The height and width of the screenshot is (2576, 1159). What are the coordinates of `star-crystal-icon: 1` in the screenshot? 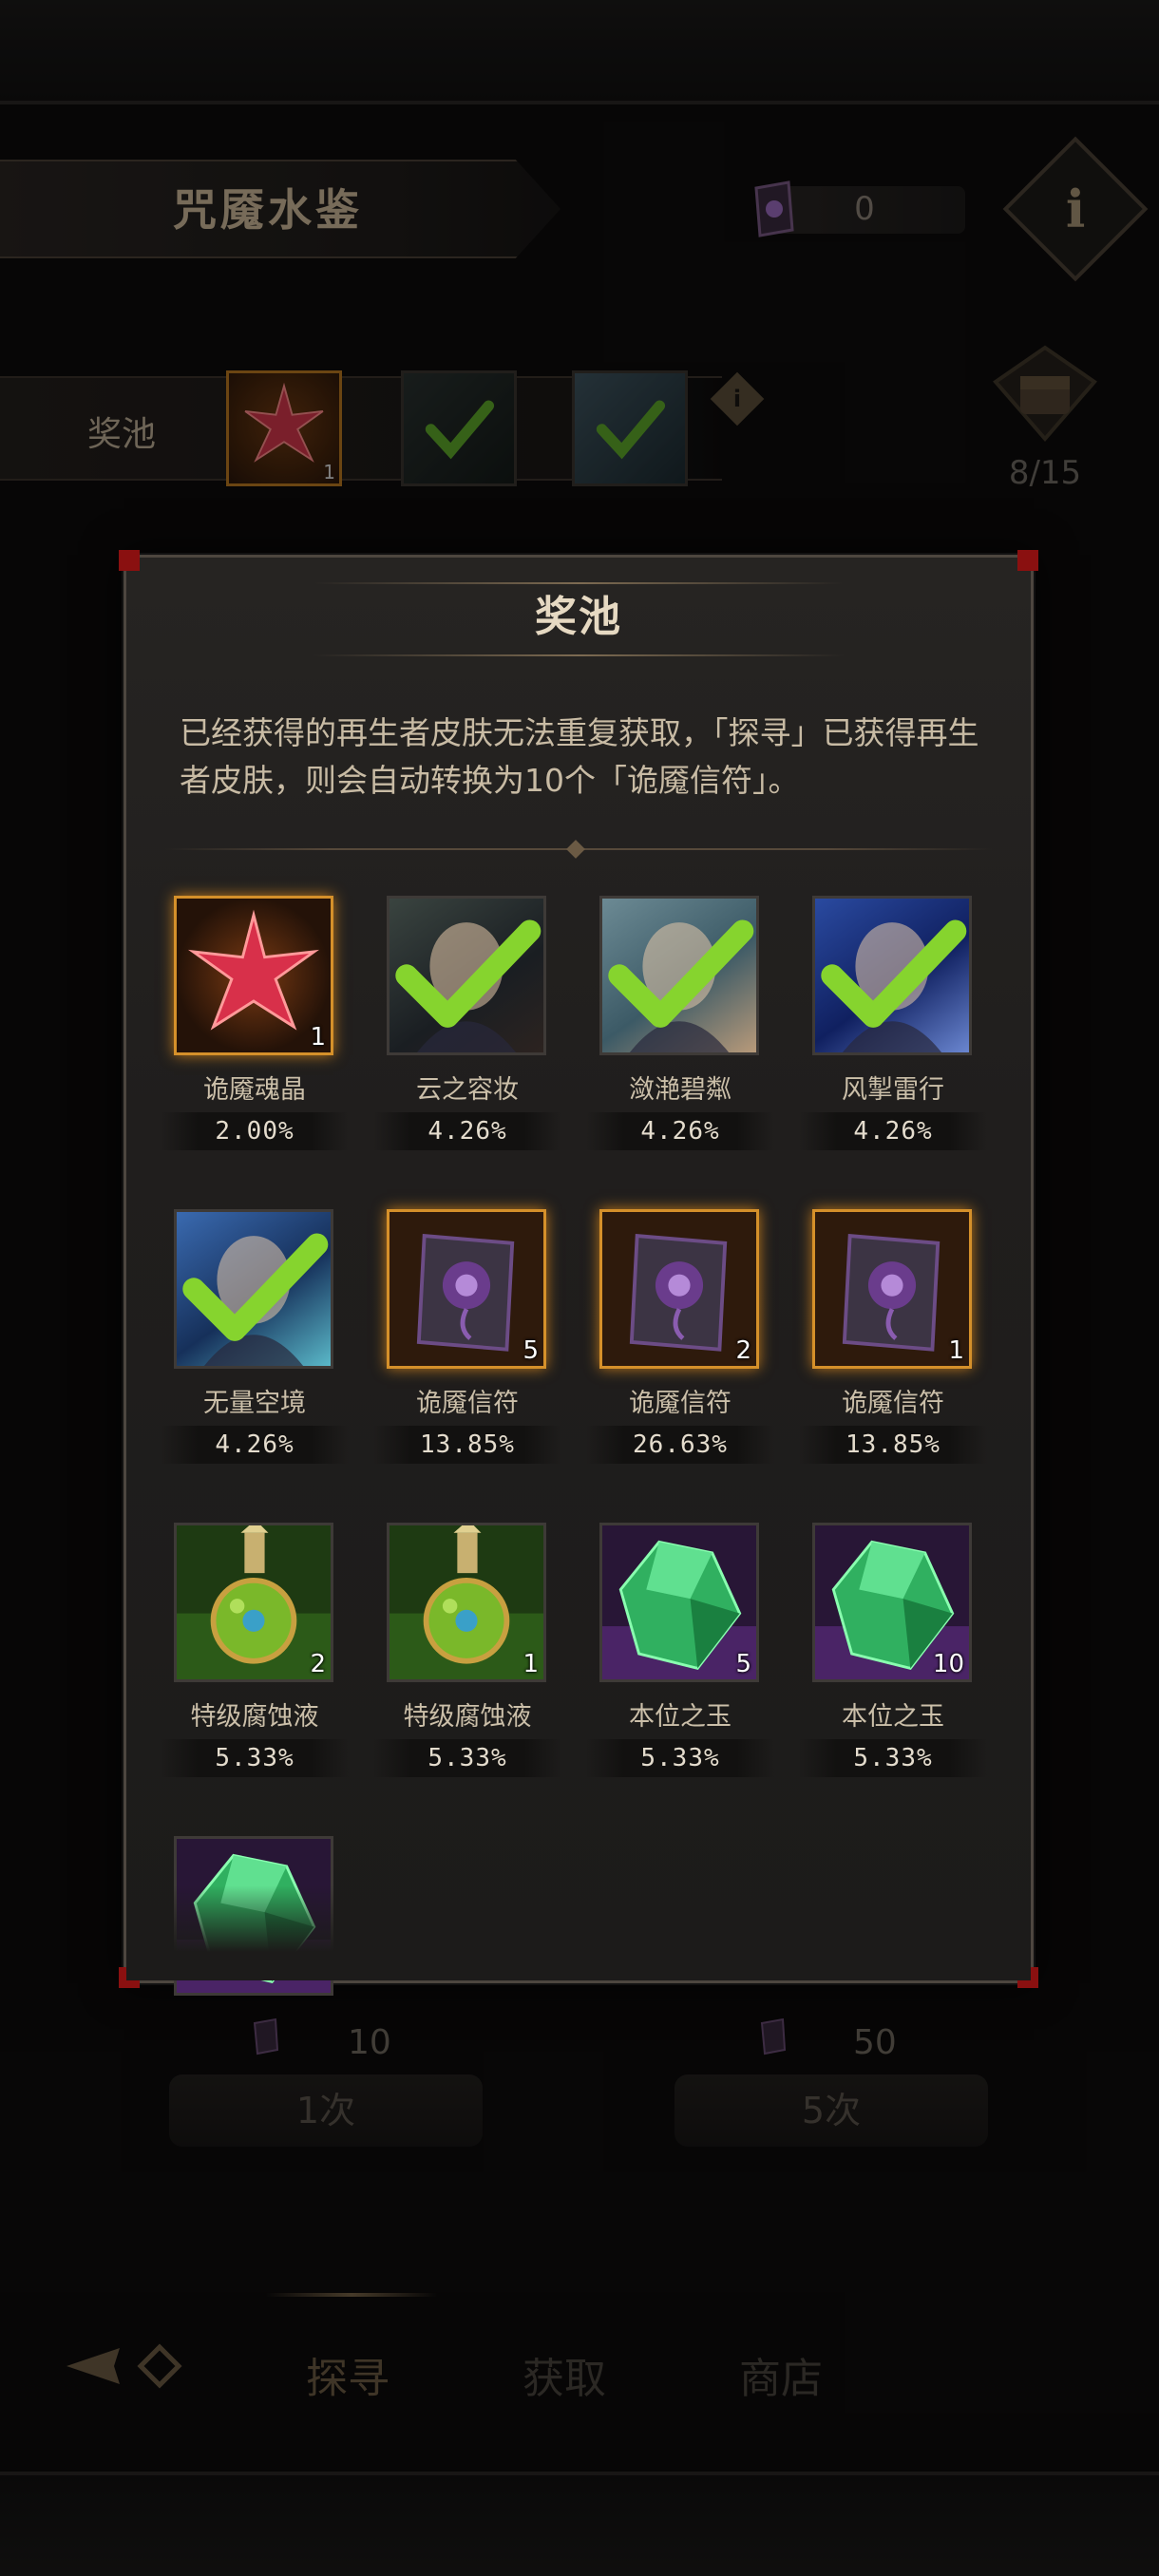 It's located at (253, 975).